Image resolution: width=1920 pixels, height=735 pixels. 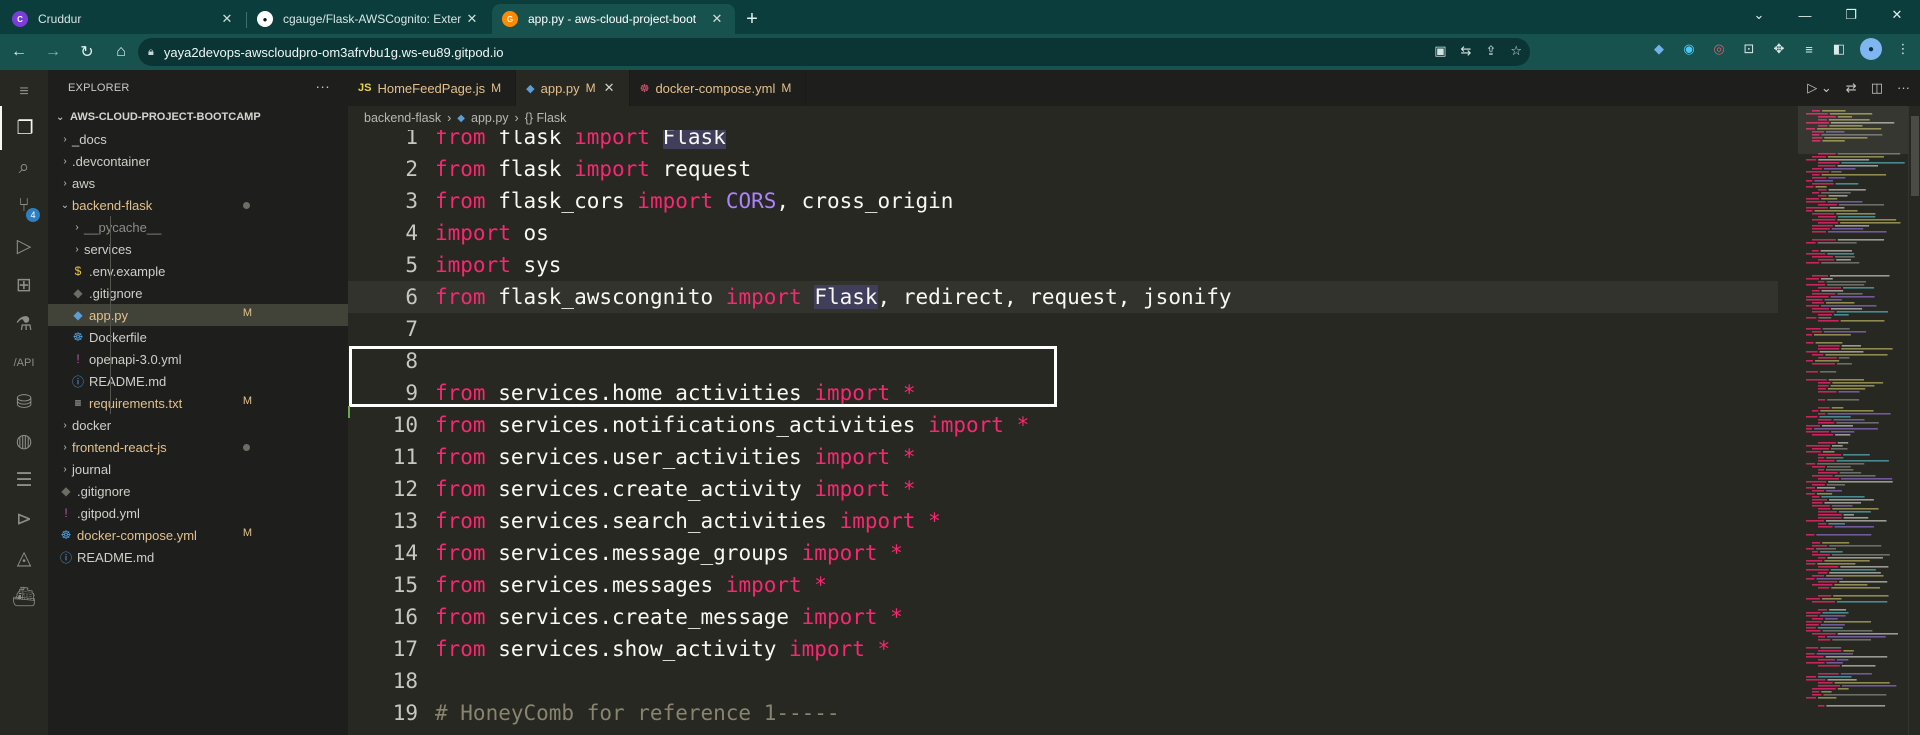 I want to click on run-debug-icon: ▷, so click(x=24, y=246).